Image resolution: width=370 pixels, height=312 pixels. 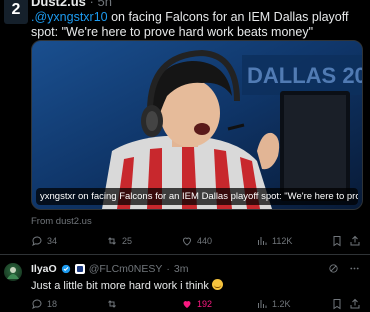 I want to click on reply-count: 18, so click(x=52, y=304).